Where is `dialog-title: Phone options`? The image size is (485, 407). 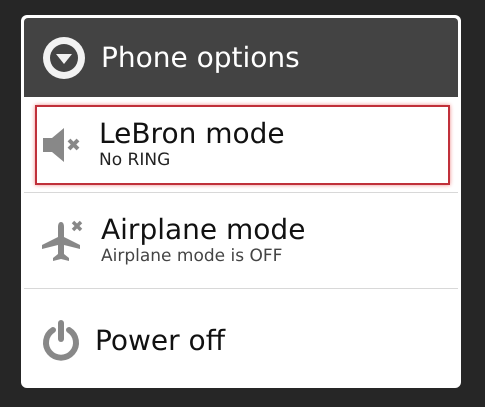 dialog-title: Phone options is located at coordinates (200, 57).